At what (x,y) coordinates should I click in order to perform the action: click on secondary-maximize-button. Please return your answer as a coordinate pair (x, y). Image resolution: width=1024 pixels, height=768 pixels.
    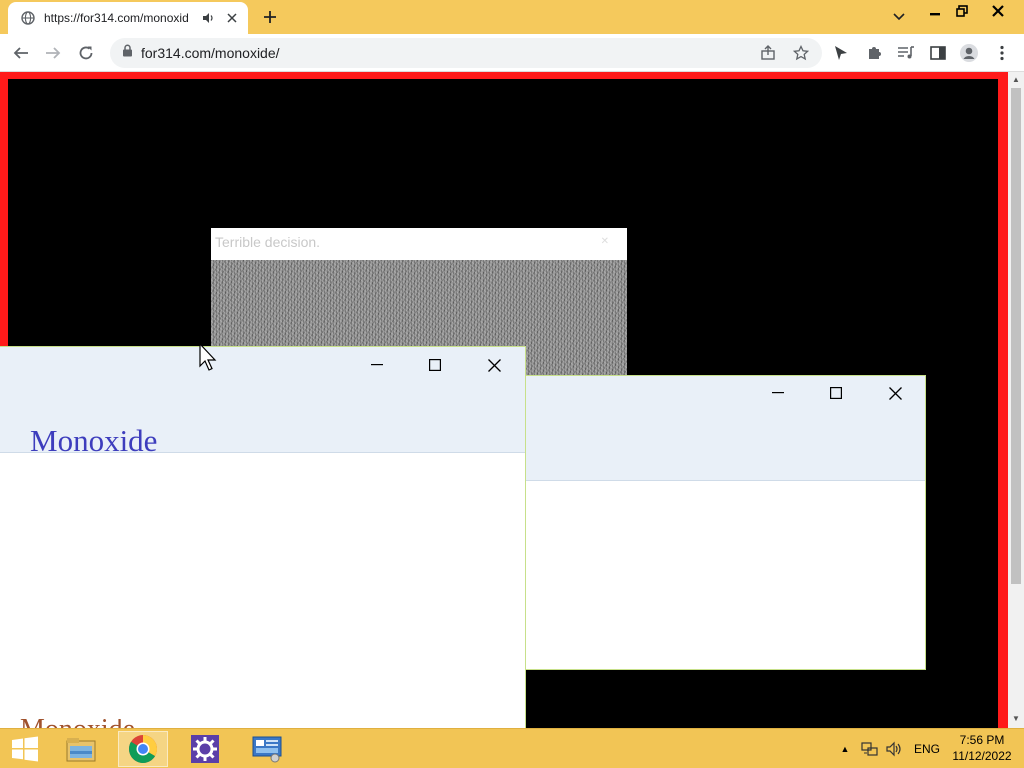
    Looking at the image, I should click on (836, 393).